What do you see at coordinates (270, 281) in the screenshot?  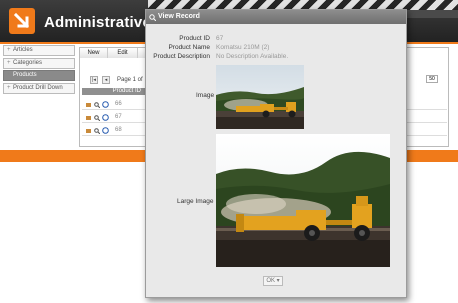 I see `ok-label: OK` at bounding box center [270, 281].